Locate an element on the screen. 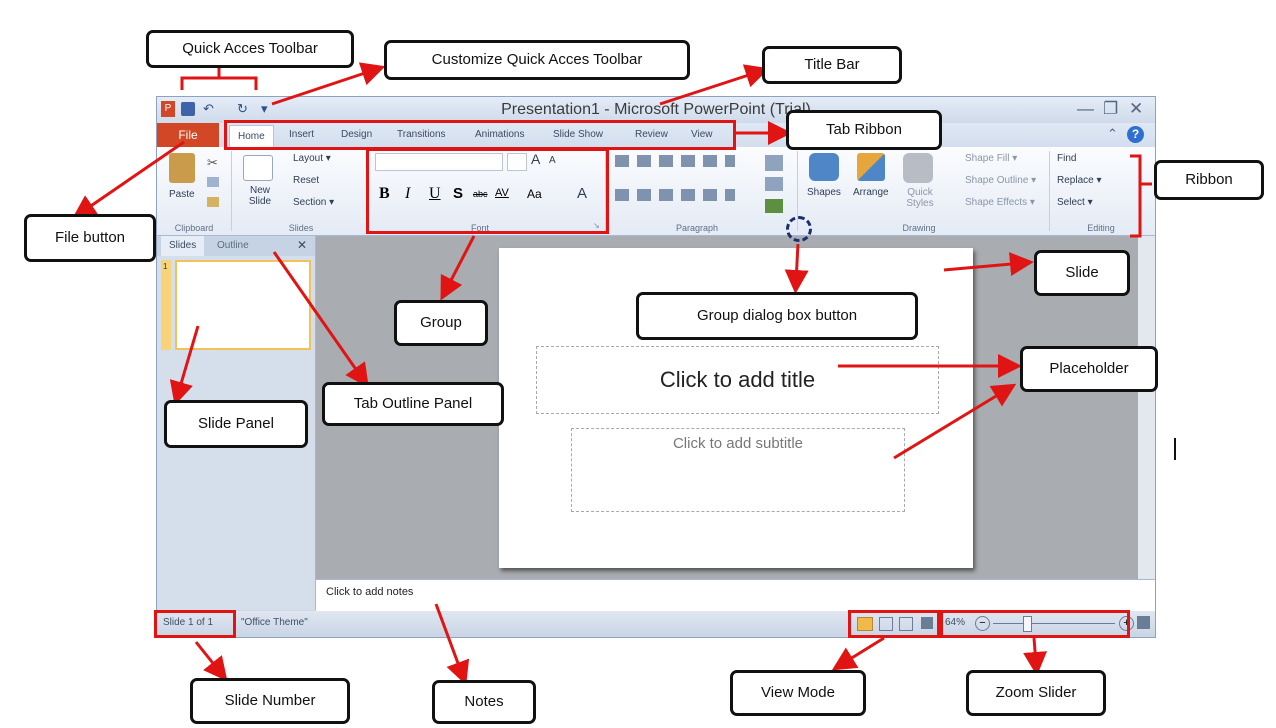  callout-view-mode: View Mode is located at coordinates (798, 693).